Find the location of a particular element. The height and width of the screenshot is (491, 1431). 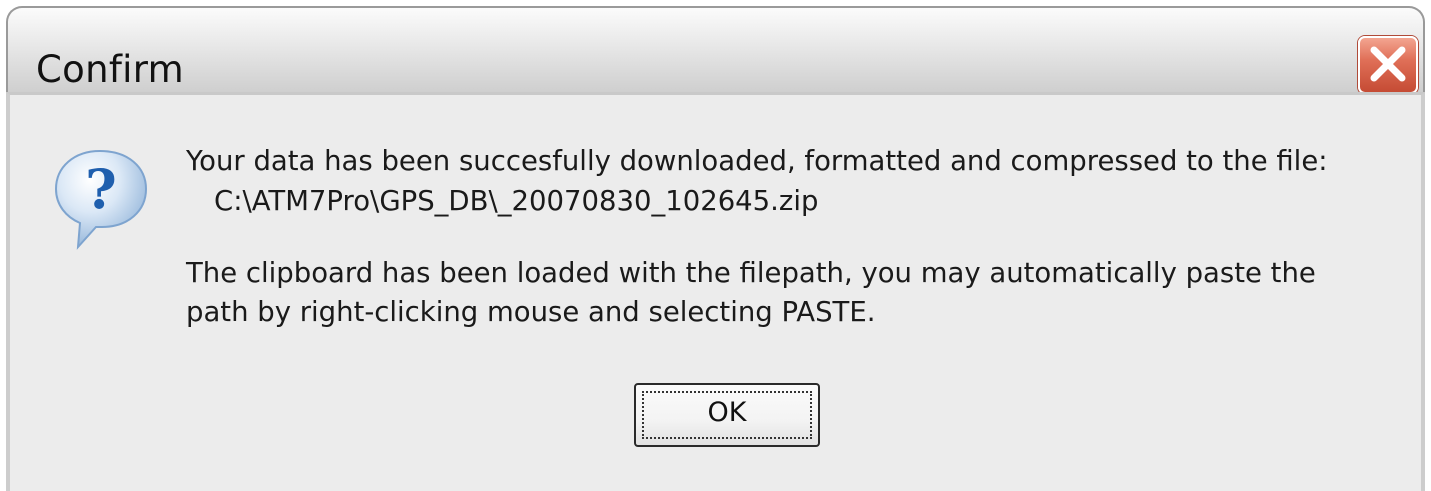

question-icon: ? is located at coordinates (101, 199).